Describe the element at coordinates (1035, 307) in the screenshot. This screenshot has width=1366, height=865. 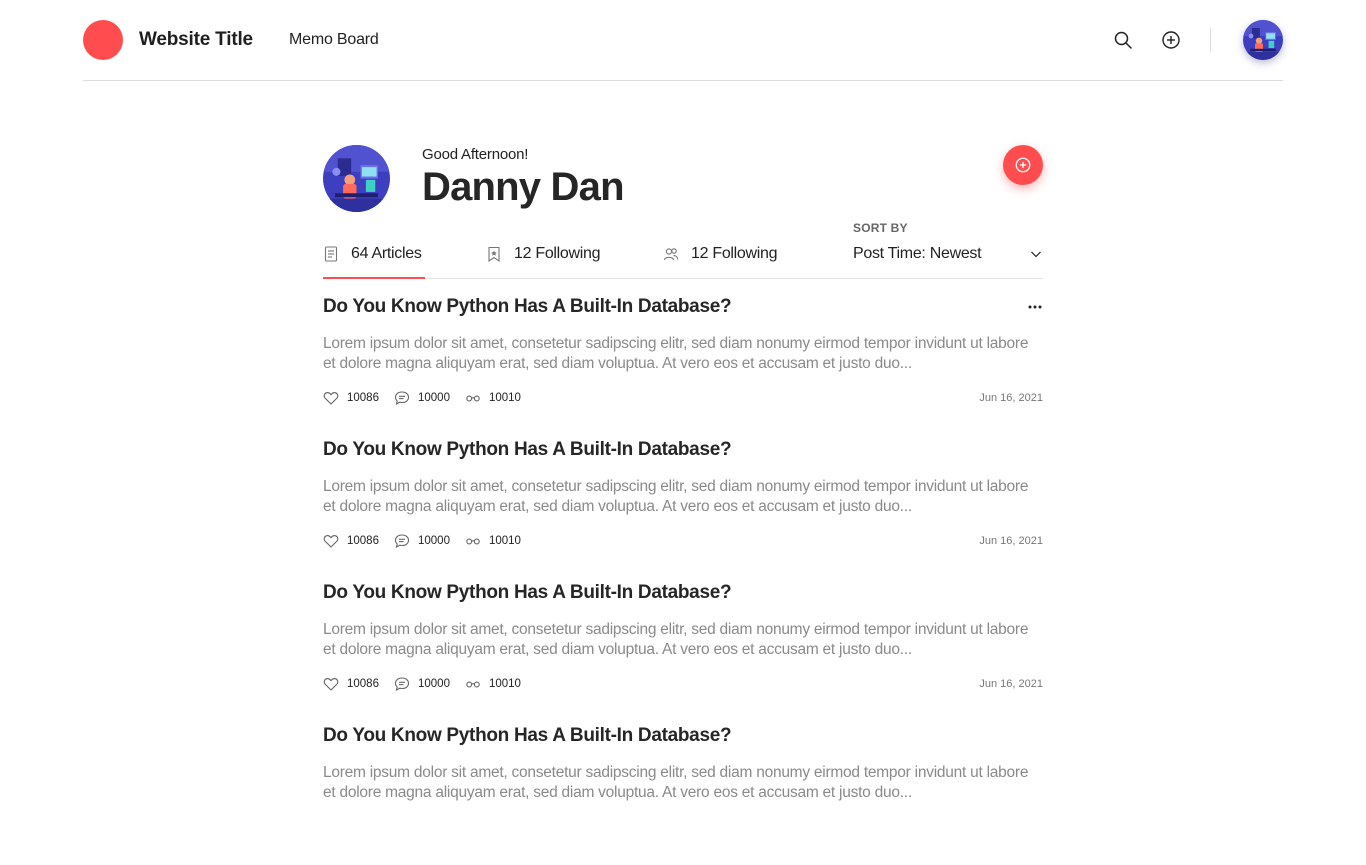
I see `more-dots-icon` at that location.